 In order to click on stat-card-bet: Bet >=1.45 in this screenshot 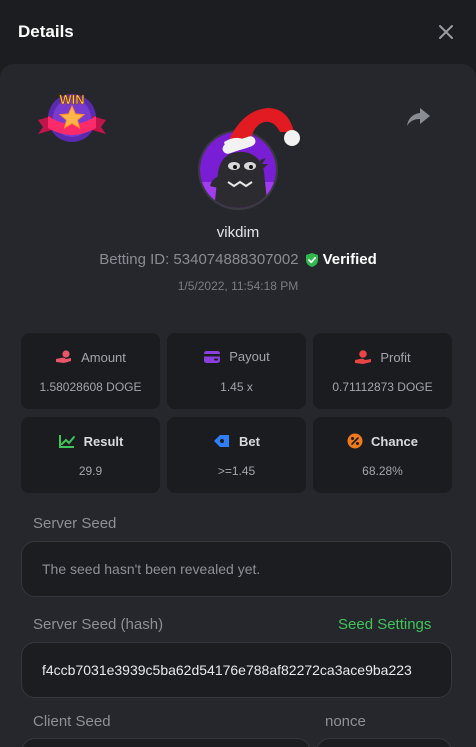, I will do `click(236, 455)`.